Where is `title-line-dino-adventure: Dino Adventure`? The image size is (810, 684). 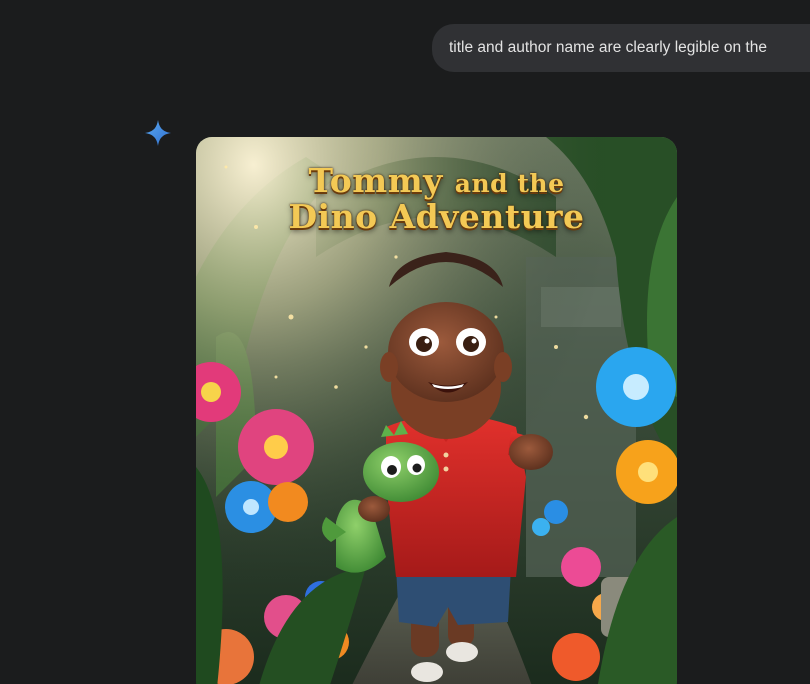 title-line-dino-adventure: Dino Adventure is located at coordinates (436, 217).